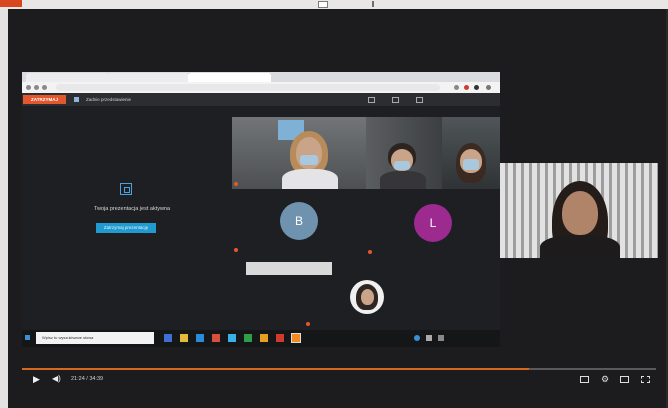 The width and height of the screenshot is (668, 408). Describe the element at coordinates (419, 100) in the screenshot. I see `participants-icon` at that location.